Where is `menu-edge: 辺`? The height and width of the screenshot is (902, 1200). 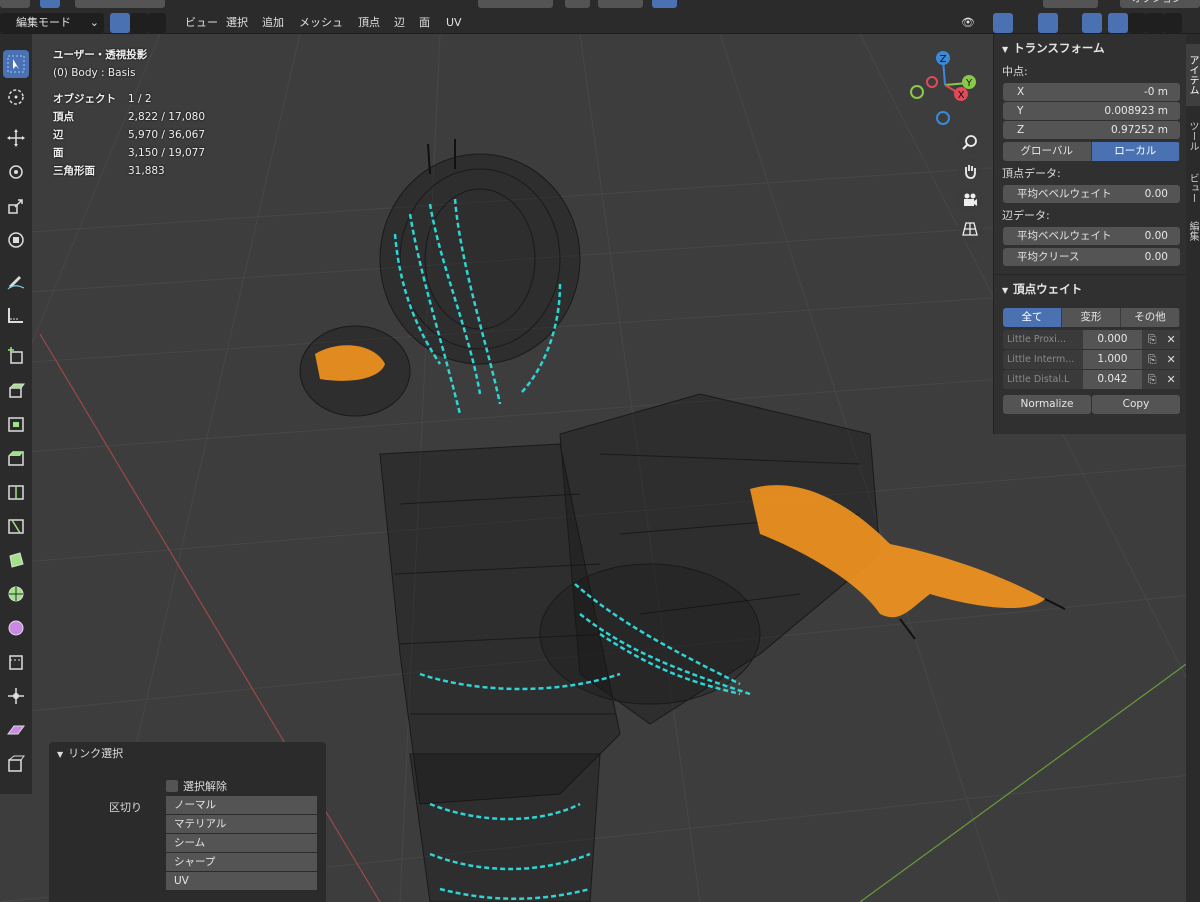 menu-edge: 辺 is located at coordinates (399, 23).